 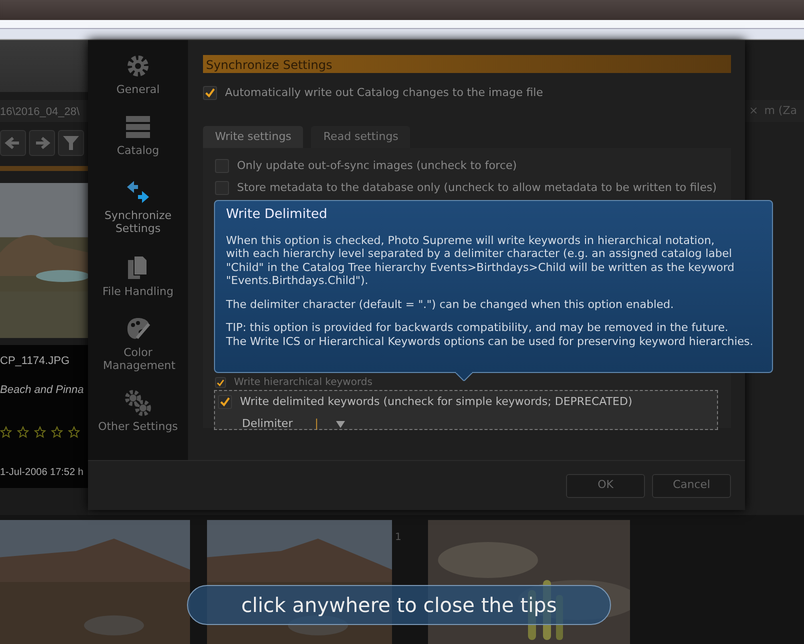 What do you see at coordinates (384, 93) in the screenshot?
I see `option-label: Automatically write out Catalog changes to the image file` at bounding box center [384, 93].